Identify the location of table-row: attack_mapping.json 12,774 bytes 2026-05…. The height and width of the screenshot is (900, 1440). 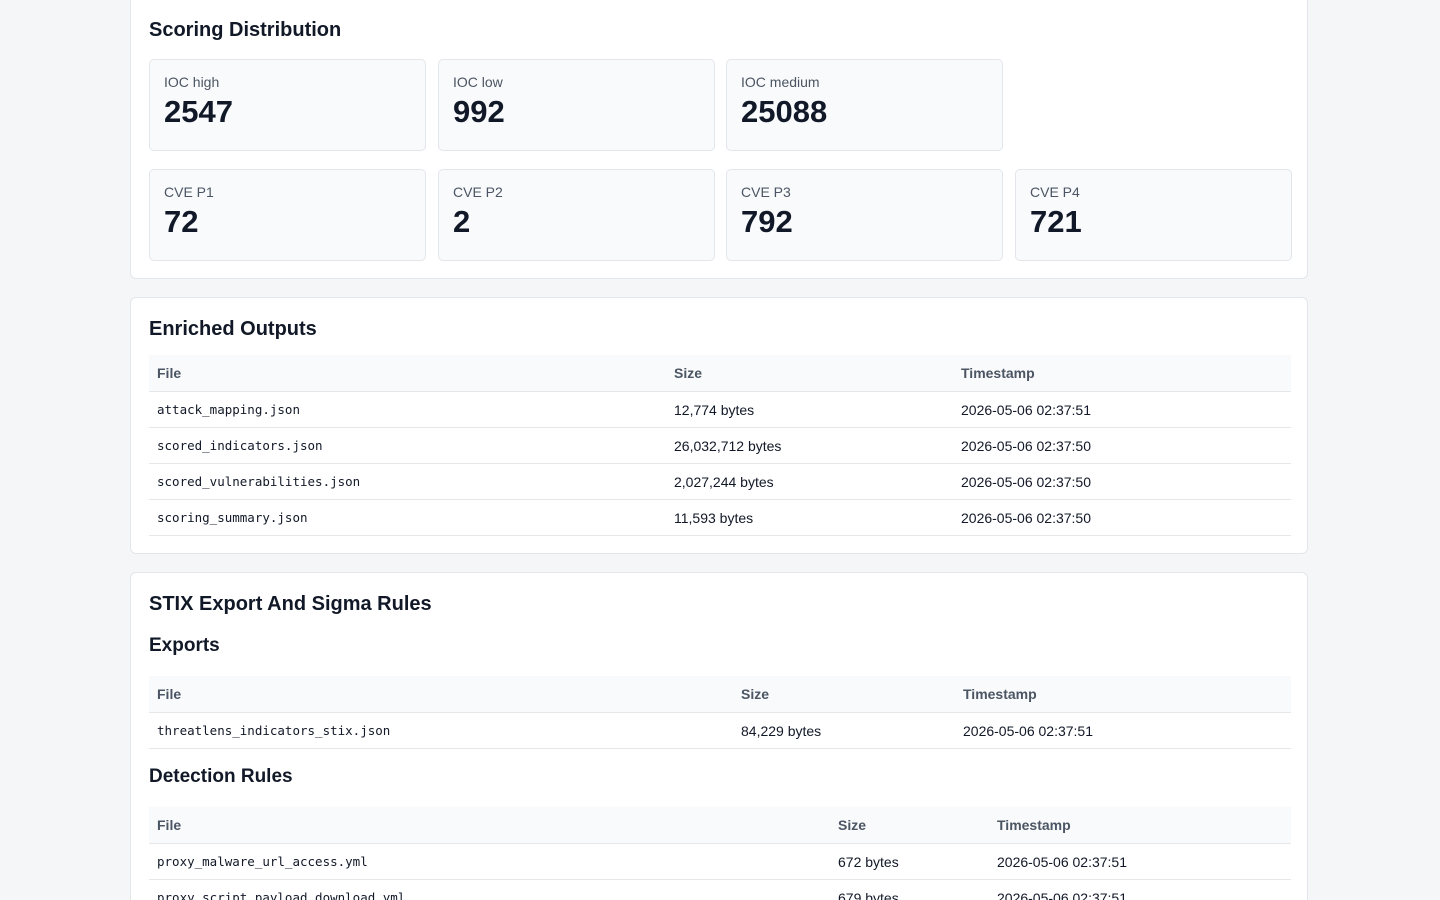
(720, 409).